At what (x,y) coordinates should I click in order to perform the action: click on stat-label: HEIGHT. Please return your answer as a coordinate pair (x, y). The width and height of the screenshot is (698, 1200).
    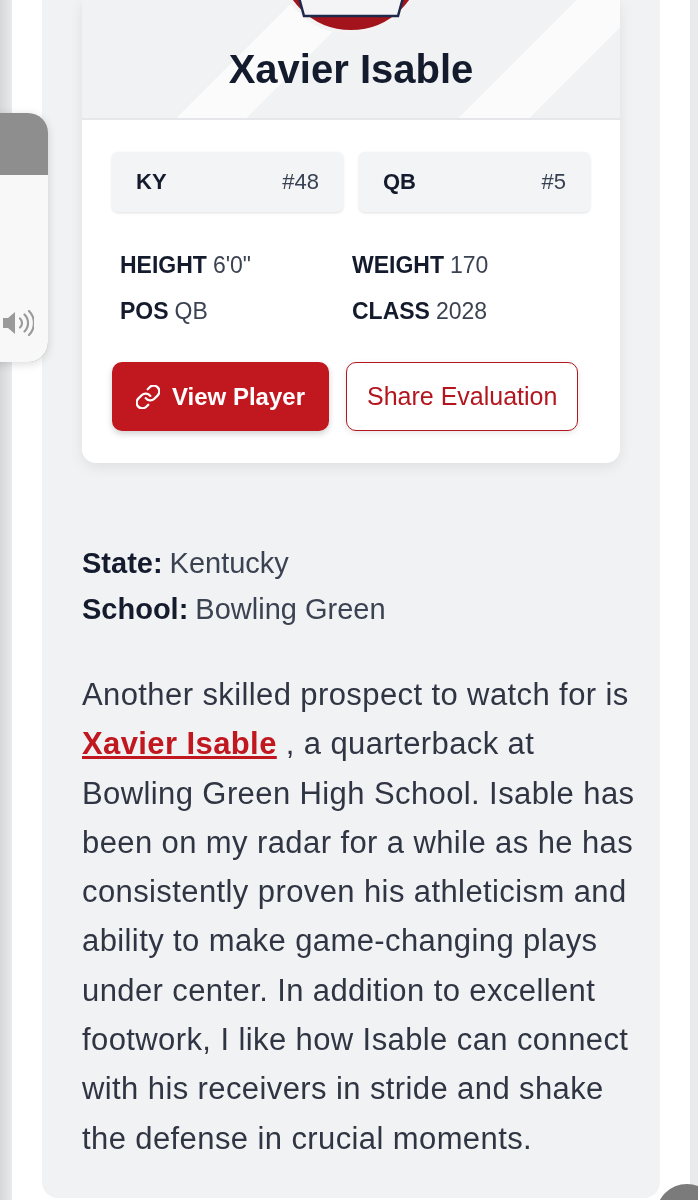
    Looking at the image, I should click on (163, 265).